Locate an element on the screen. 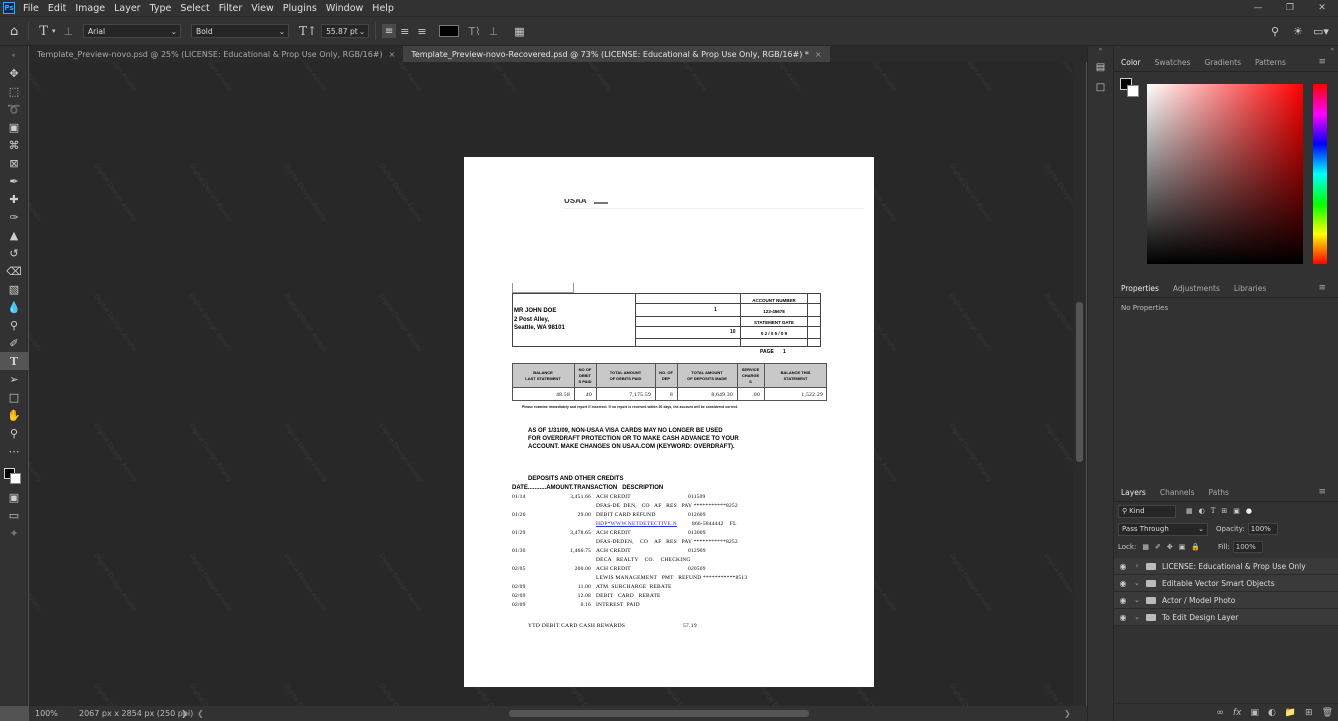 Image resolution: width=1338 pixels, height=721 pixels. lock-position-icon: ✥ is located at coordinates (1170, 547).